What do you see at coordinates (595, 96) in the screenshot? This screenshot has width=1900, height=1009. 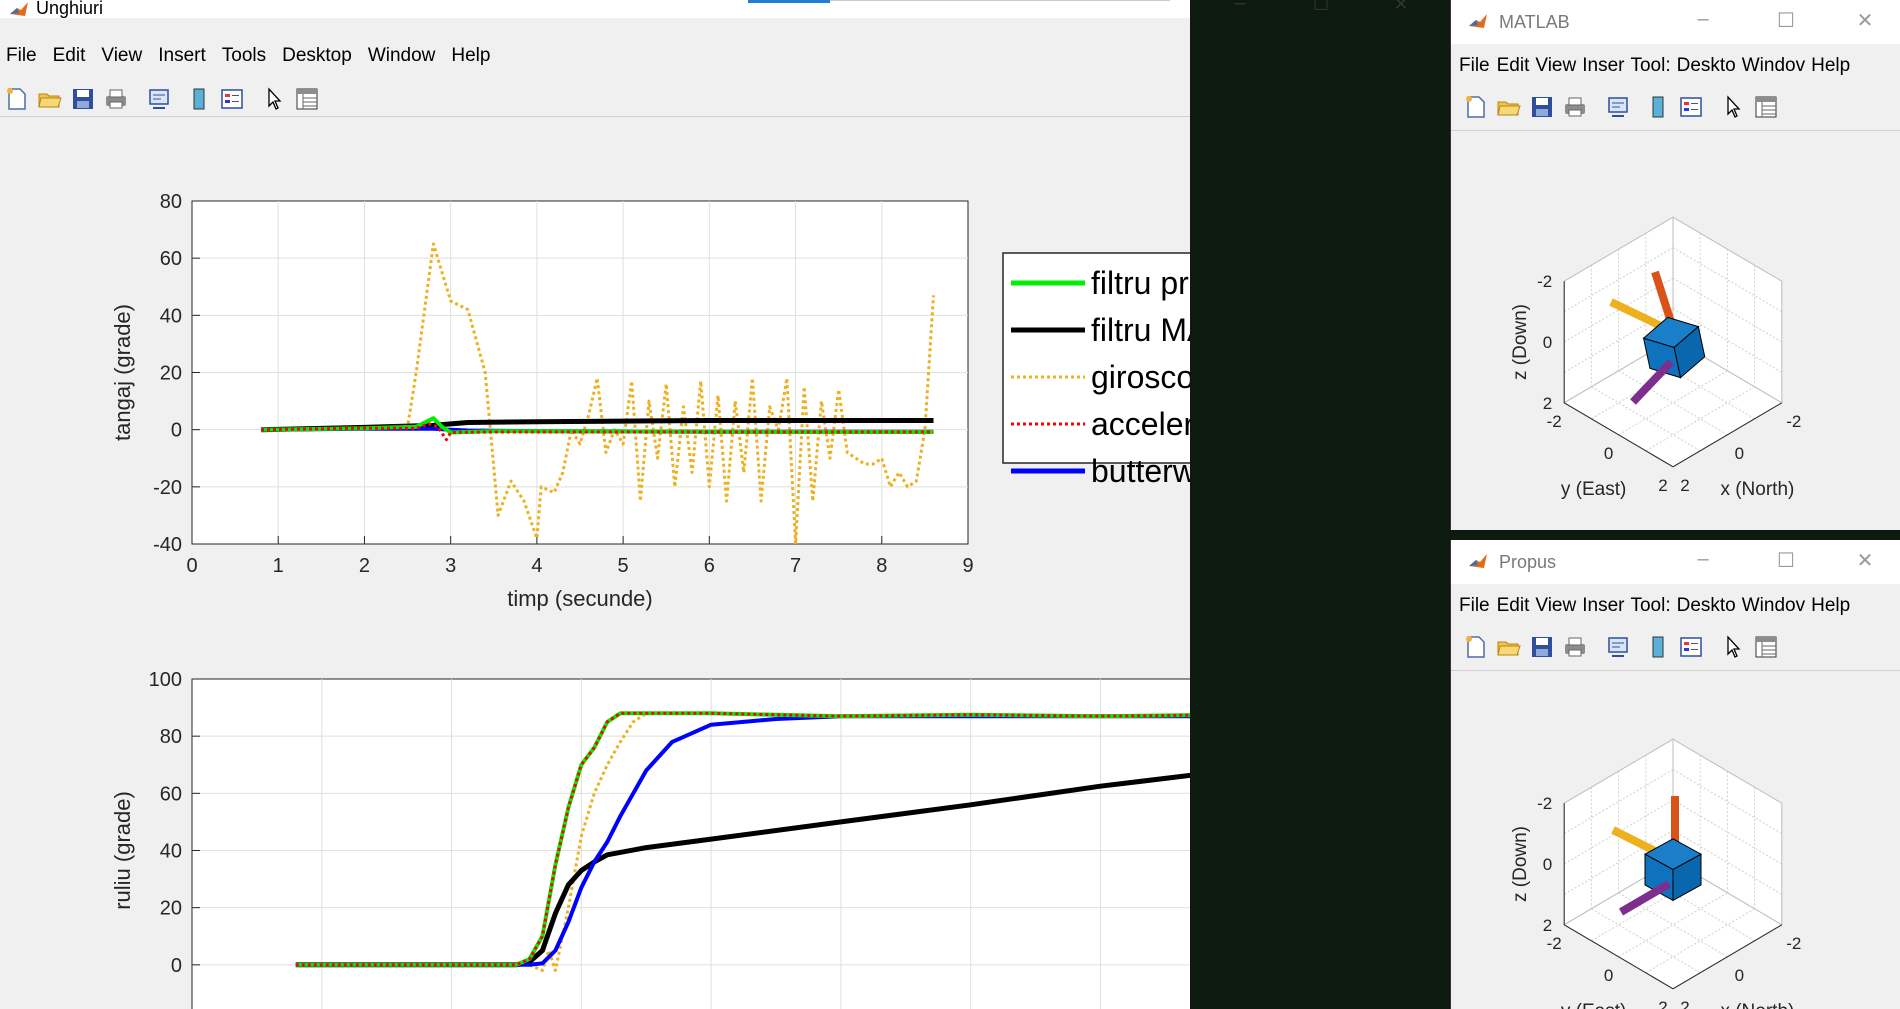 I see `main-toolbar` at bounding box center [595, 96].